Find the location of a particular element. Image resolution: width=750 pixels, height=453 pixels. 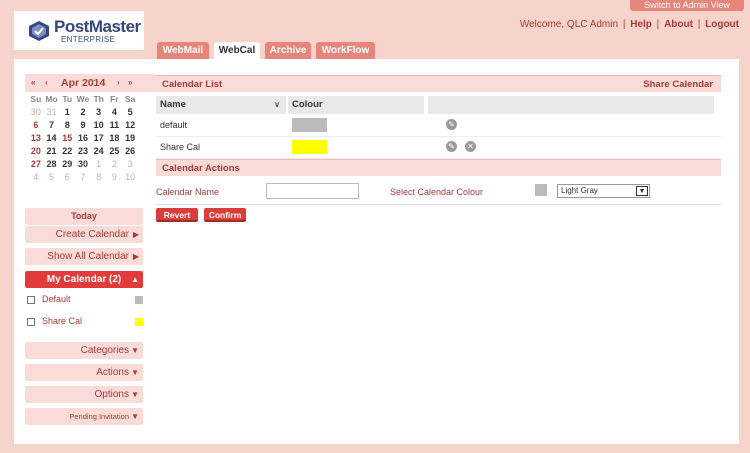

calendar-day: 16 is located at coordinates (83, 137).